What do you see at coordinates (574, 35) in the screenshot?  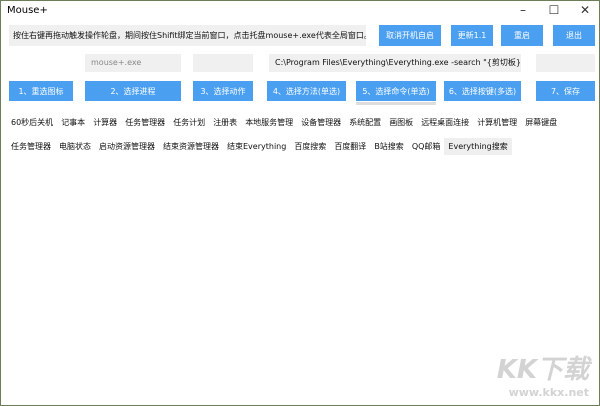 I see `exit-button: 退出` at bounding box center [574, 35].